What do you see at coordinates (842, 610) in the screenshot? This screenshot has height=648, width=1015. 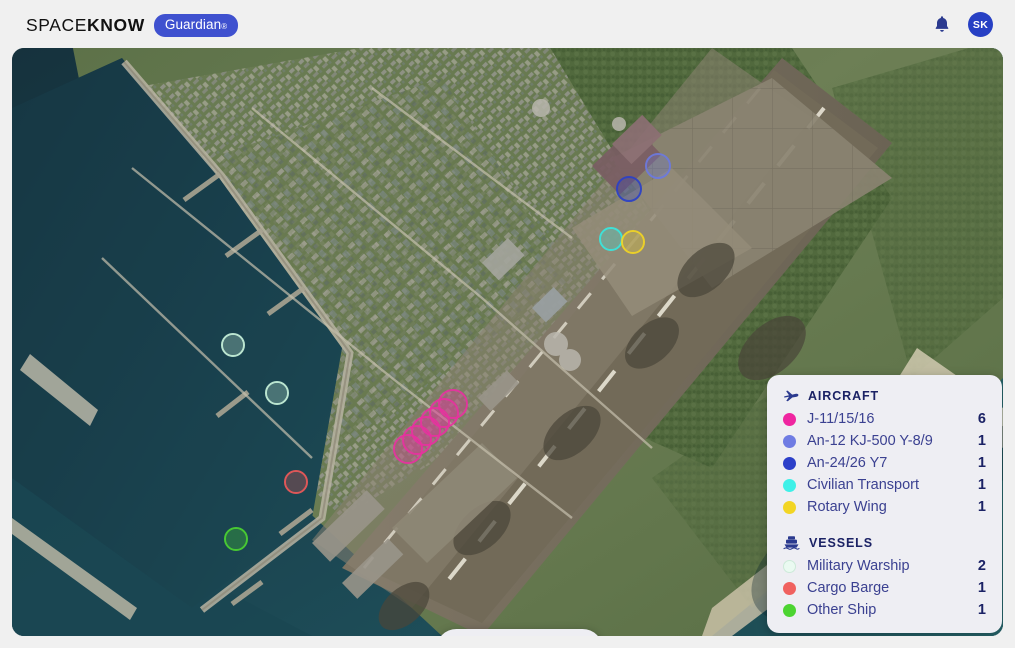 I see `legend-item-label: Other Ship` at bounding box center [842, 610].